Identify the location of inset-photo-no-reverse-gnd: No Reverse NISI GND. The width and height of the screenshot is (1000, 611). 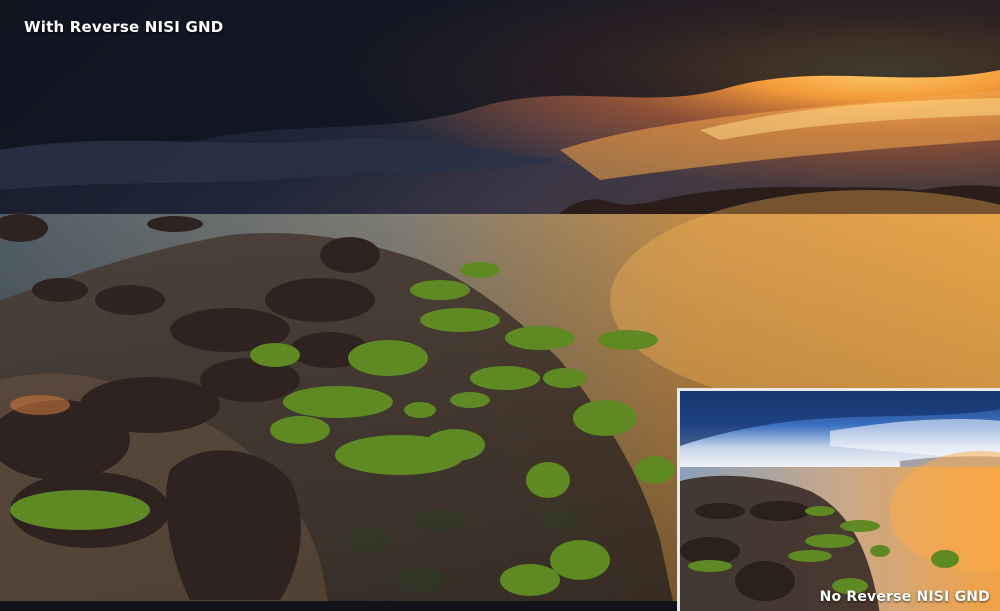
(838, 499).